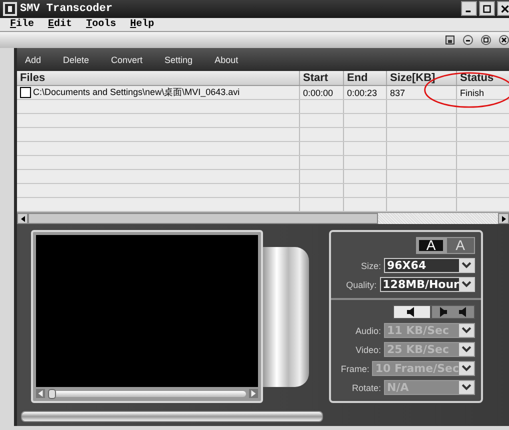  Describe the element at coordinates (127, 59) in the screenshot. I see `toolbar-button: Convert` at that location.